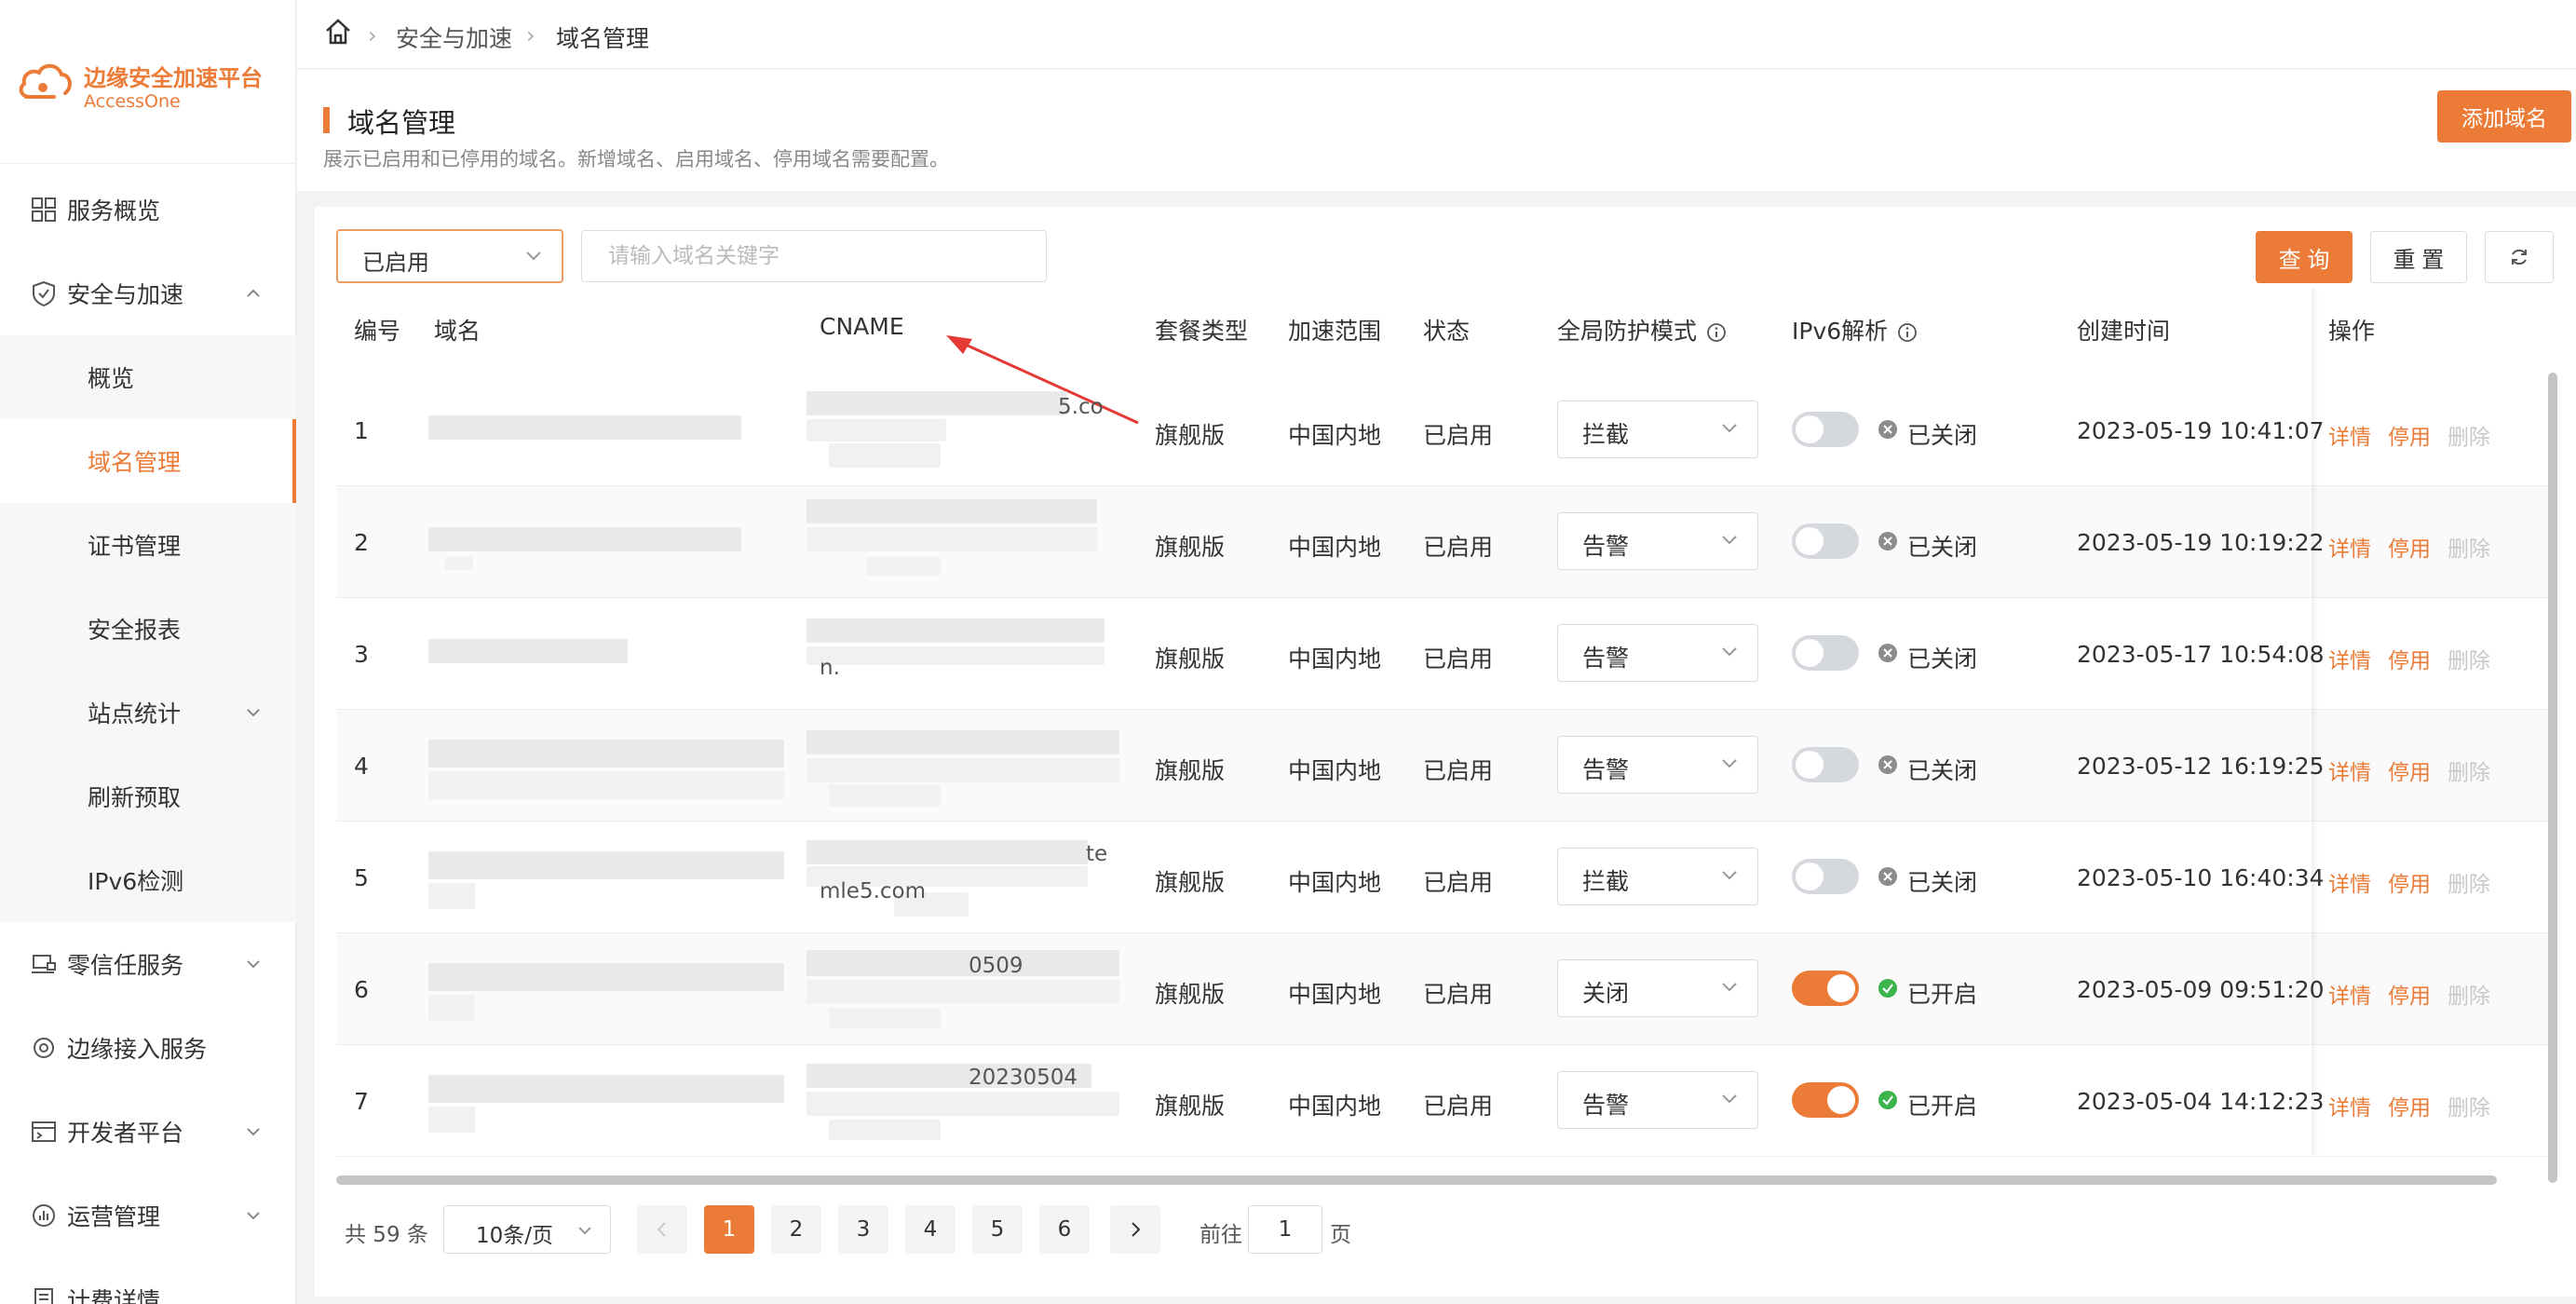 This screenshot has width=2576, height=1304. Describe the element at coordinates (338, 32) in the screenshot. I see `home-icon` at that location.